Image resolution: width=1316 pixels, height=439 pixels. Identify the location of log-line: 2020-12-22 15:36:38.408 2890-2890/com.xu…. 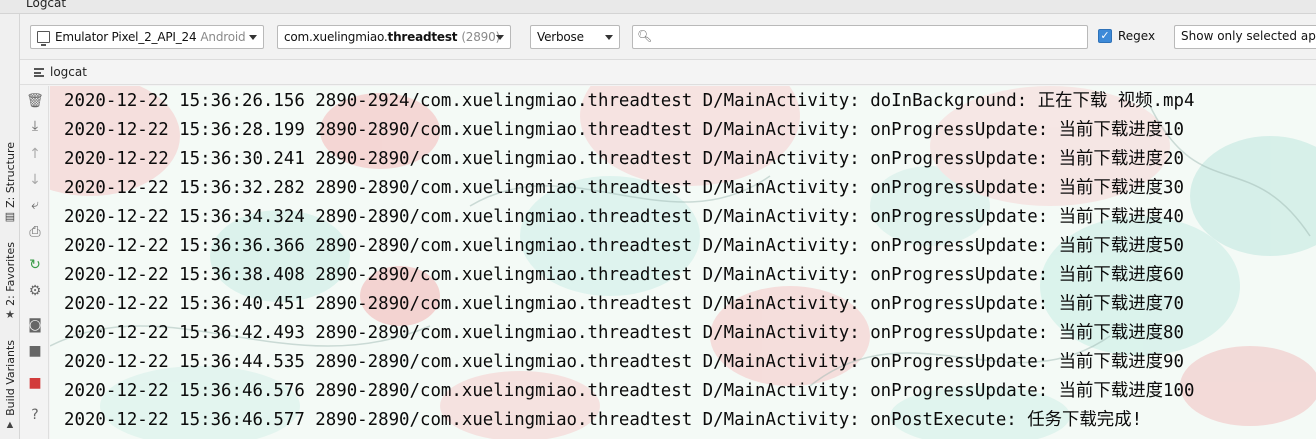
(624, 275).